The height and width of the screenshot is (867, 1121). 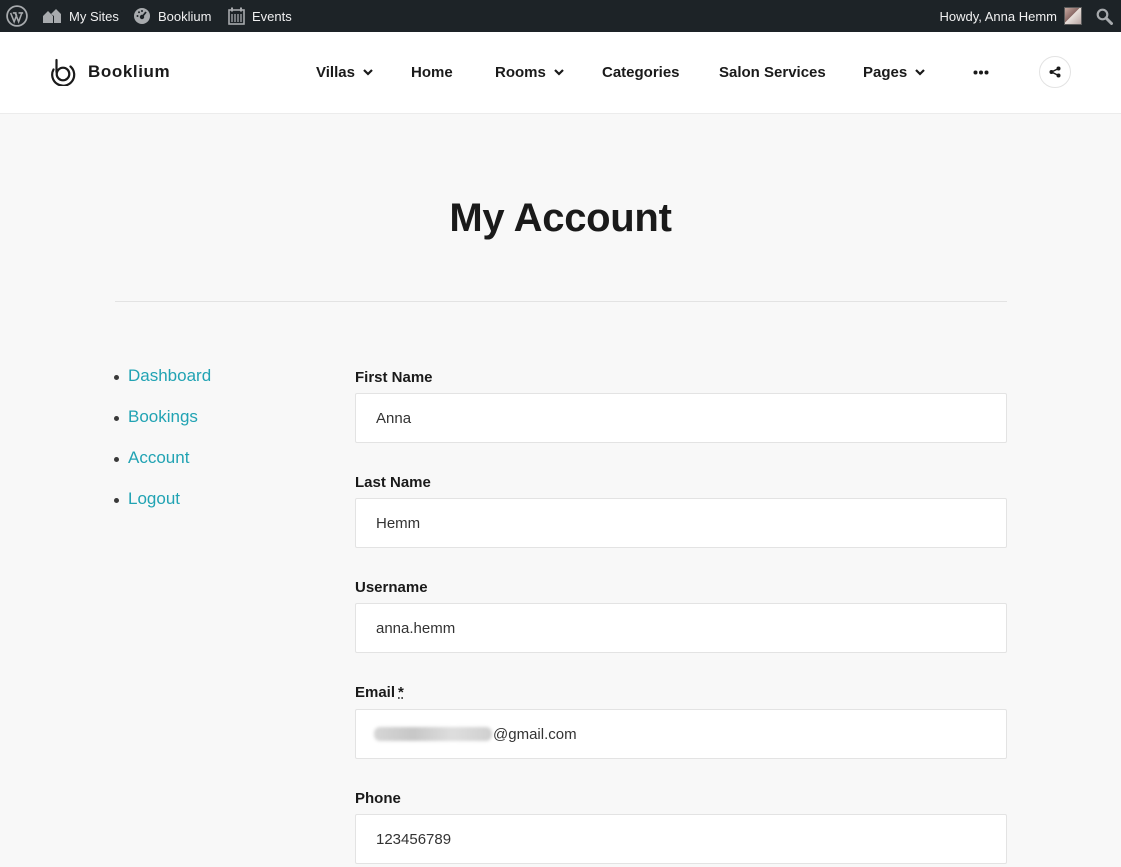 I want to click on nav-categories: Categories, so click(x=641, y=72).